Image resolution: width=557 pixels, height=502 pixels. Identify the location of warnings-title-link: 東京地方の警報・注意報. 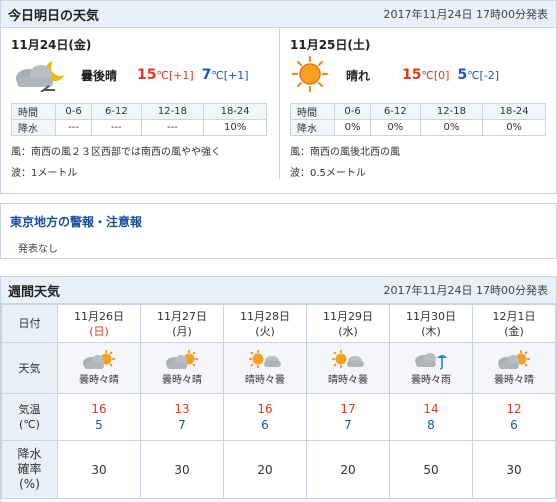
(278, 217).